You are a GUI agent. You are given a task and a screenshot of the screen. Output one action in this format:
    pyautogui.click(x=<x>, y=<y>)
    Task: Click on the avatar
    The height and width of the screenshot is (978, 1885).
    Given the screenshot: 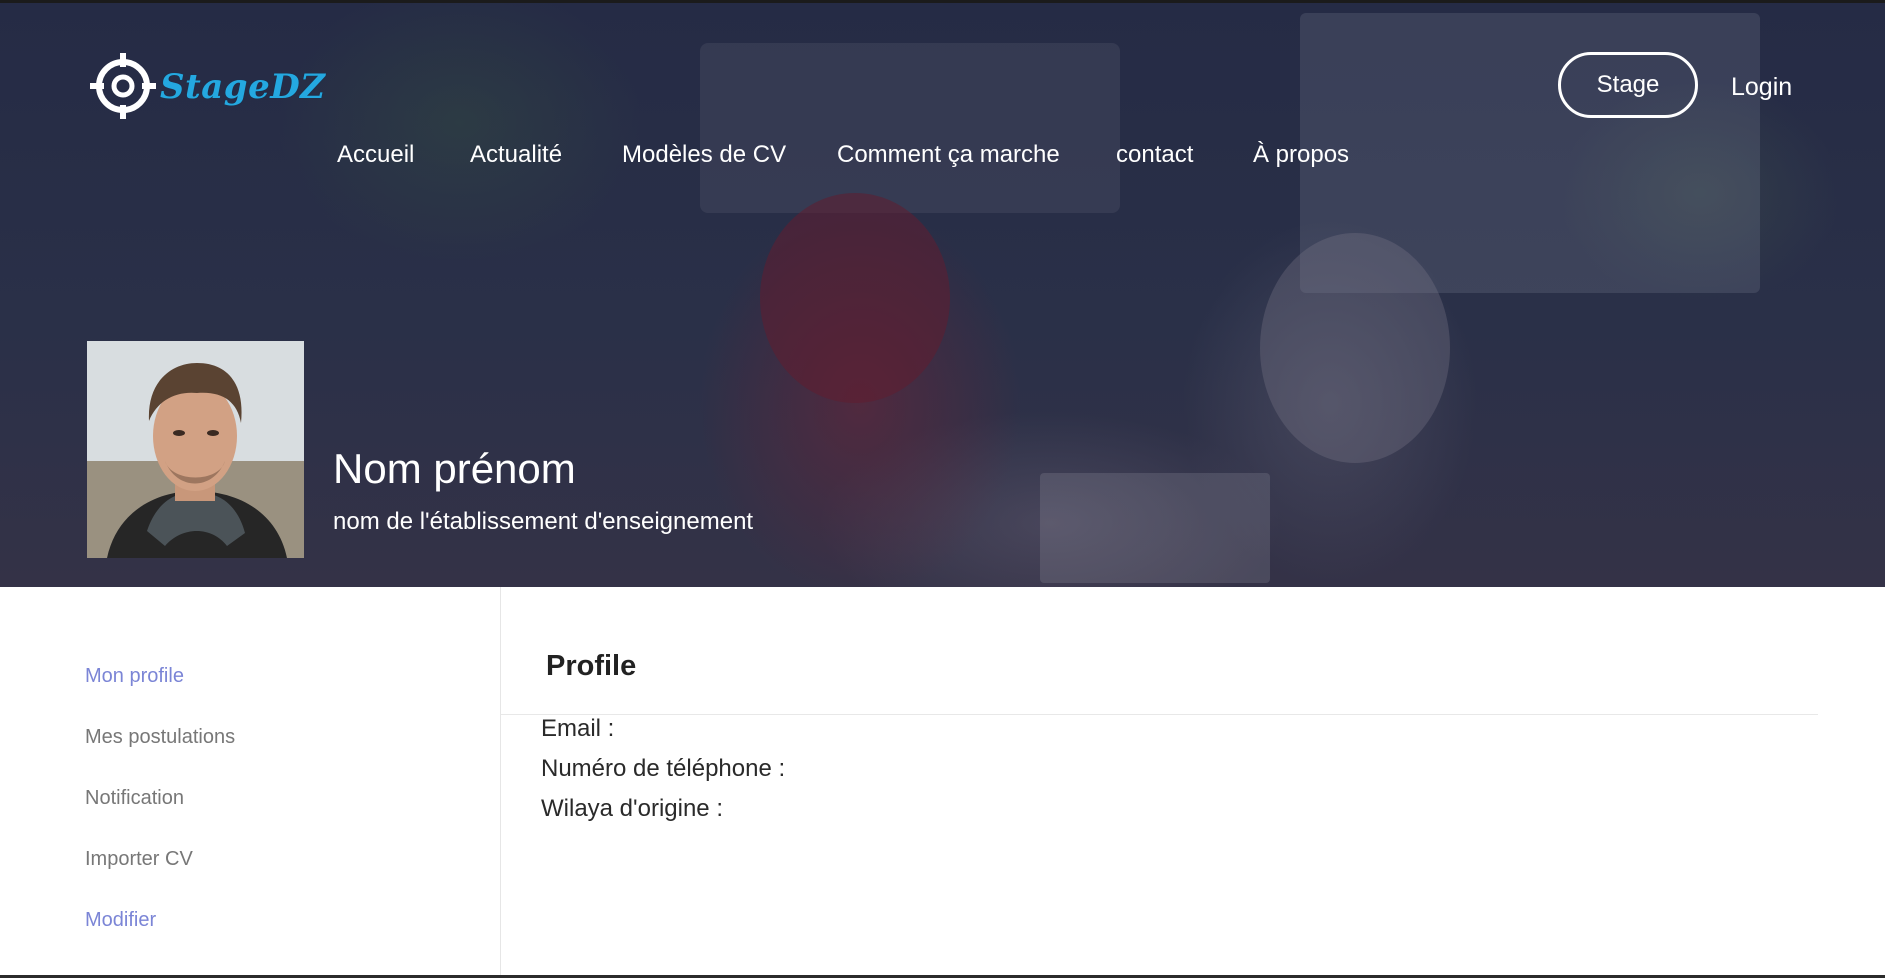 What is the action you would take?
    pyautogui.click(x=195, y=449)
    